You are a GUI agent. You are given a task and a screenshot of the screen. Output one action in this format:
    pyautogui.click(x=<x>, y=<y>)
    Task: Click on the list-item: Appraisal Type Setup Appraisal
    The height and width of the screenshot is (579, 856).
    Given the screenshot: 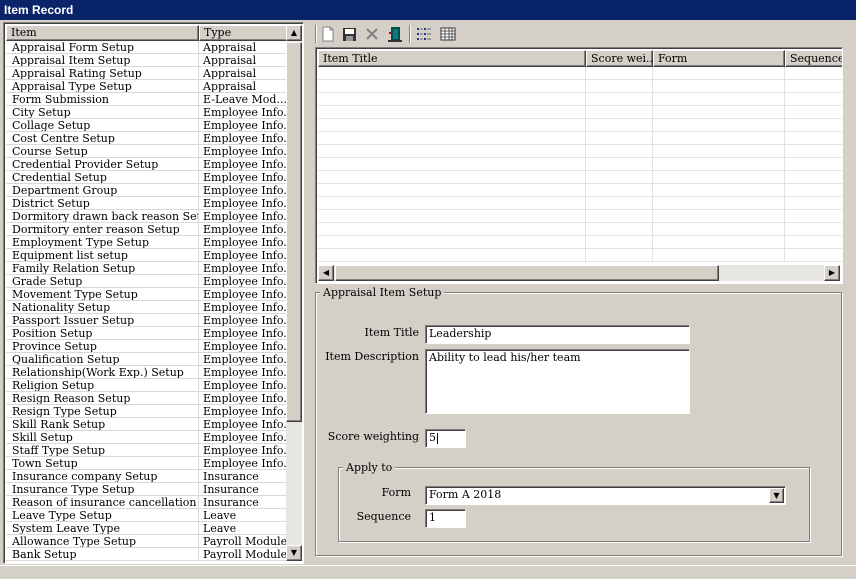 What is the action you would take?
    pyautogui.click(x=147, y=86)
    